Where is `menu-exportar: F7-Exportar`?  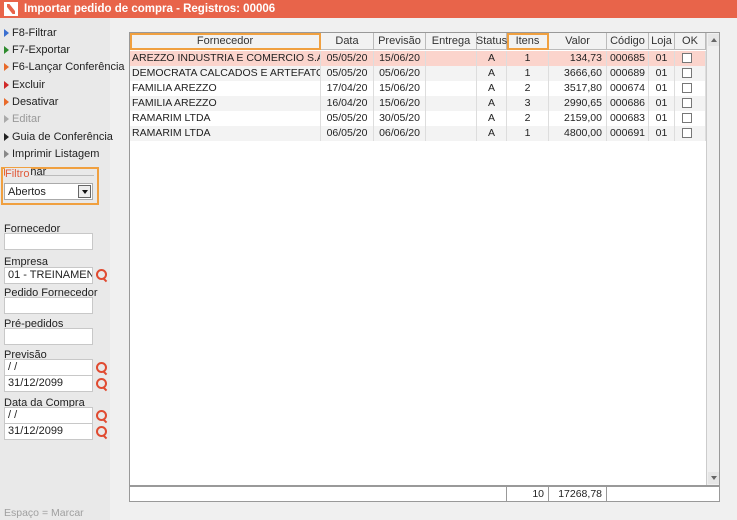 menu-exportar: F7-Exportar is located at coordinates (37, 50).